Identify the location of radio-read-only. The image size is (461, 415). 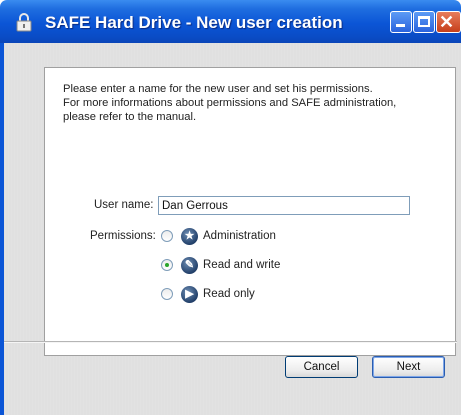
(167, 294).